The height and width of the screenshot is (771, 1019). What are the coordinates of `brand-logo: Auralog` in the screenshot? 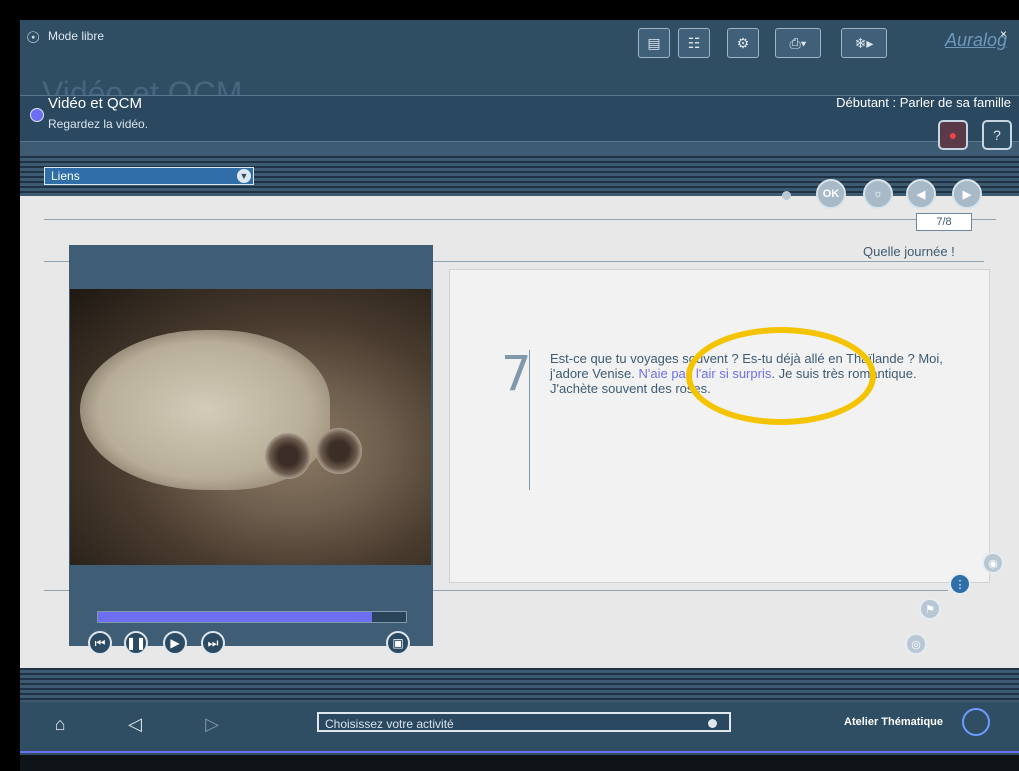 It's located at (976, 40).